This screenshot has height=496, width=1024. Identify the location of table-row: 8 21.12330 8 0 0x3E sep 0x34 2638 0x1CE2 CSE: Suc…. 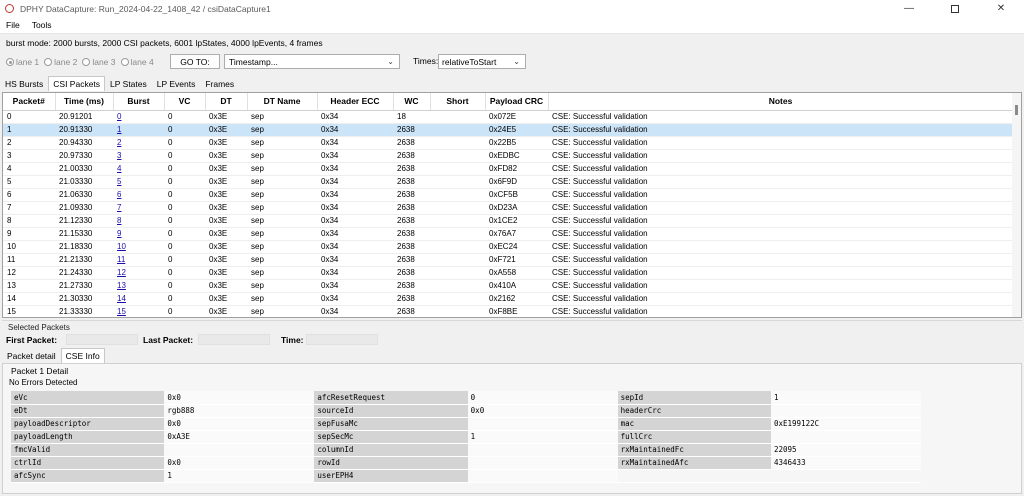
(508, 221).